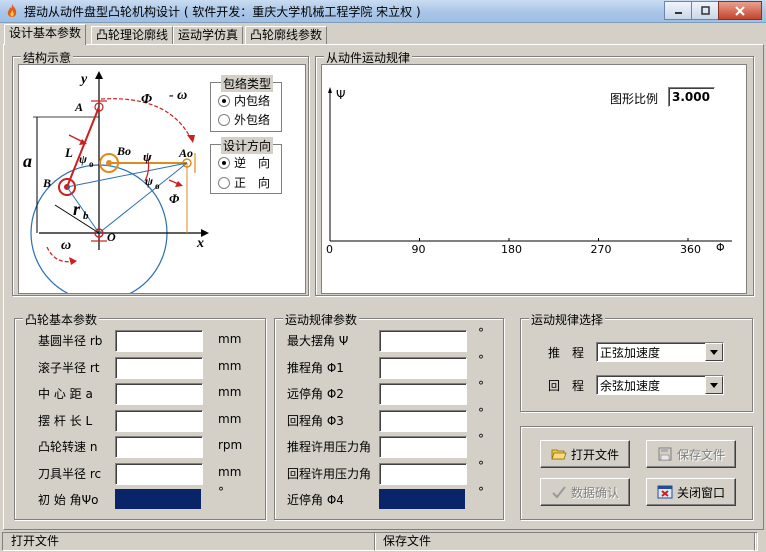 Image resolution: width=766 pixels, height=552 pixels. Describe the element at coordinates (318, 341) in the screenshot. I see `motion-param-label: 最大摆角 Ψ` at that location.